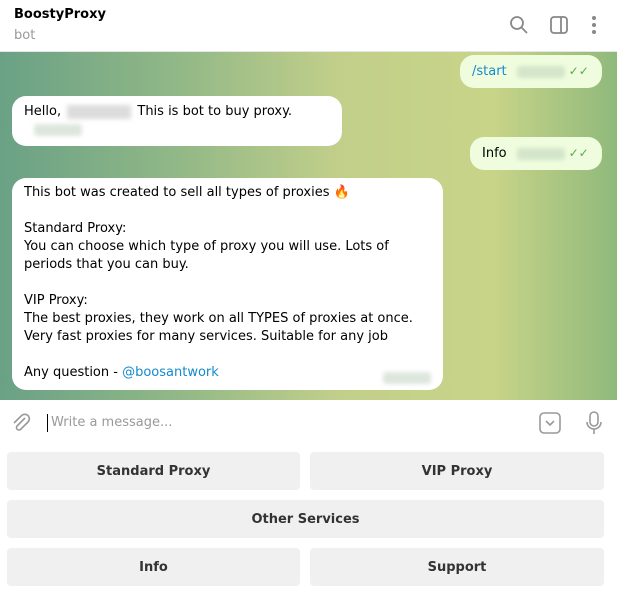 The image size is (617, 594). I want to click on message-text: Hello,, so click(43, 111).